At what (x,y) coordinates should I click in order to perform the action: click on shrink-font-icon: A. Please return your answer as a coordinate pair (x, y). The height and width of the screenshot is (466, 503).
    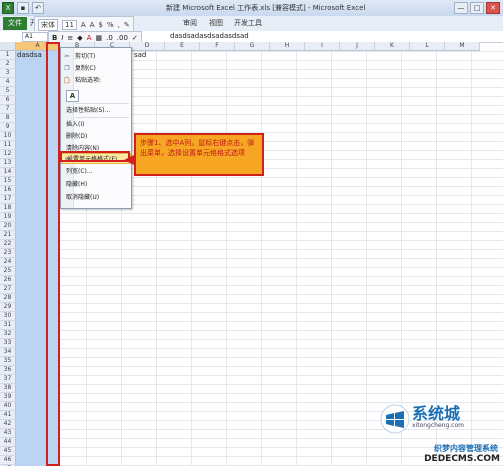
    Looking at the image, I should click on (92, 25).